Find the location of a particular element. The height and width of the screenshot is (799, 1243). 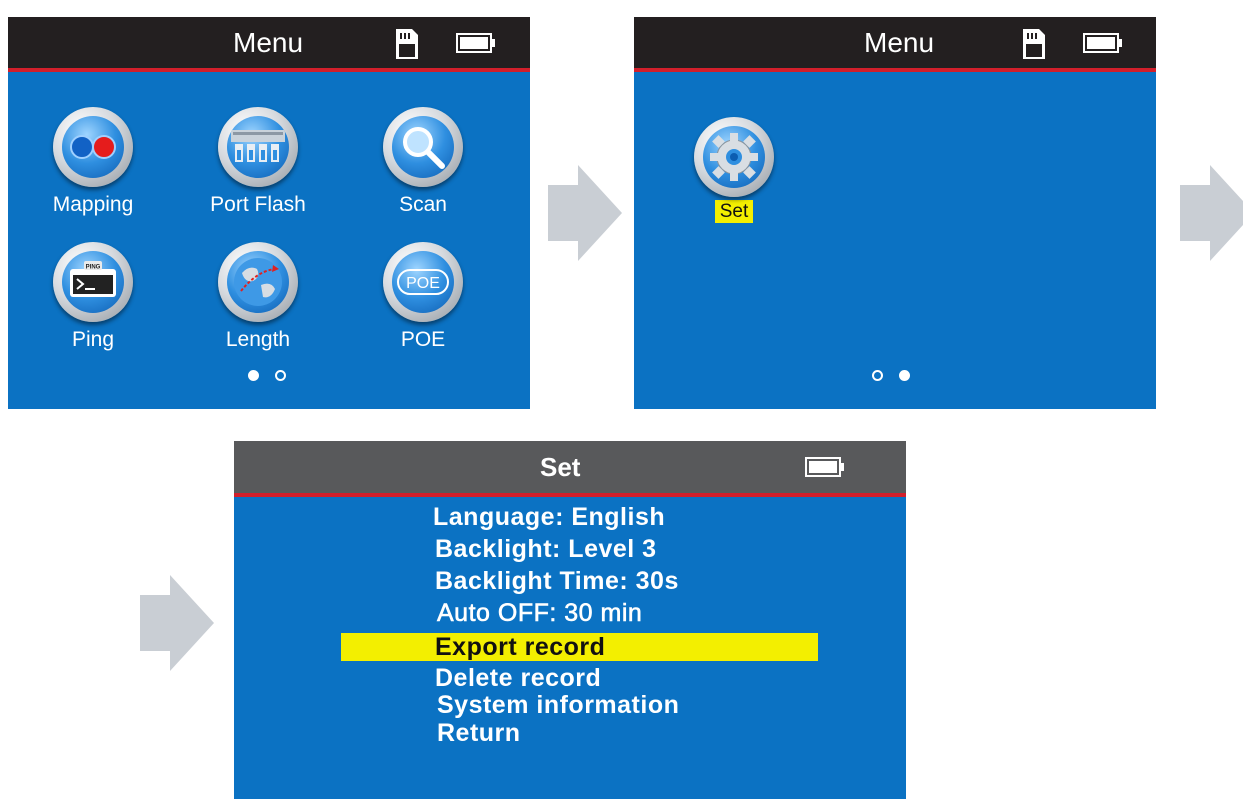

title-bar: Set is located at coordinates (570, 469).